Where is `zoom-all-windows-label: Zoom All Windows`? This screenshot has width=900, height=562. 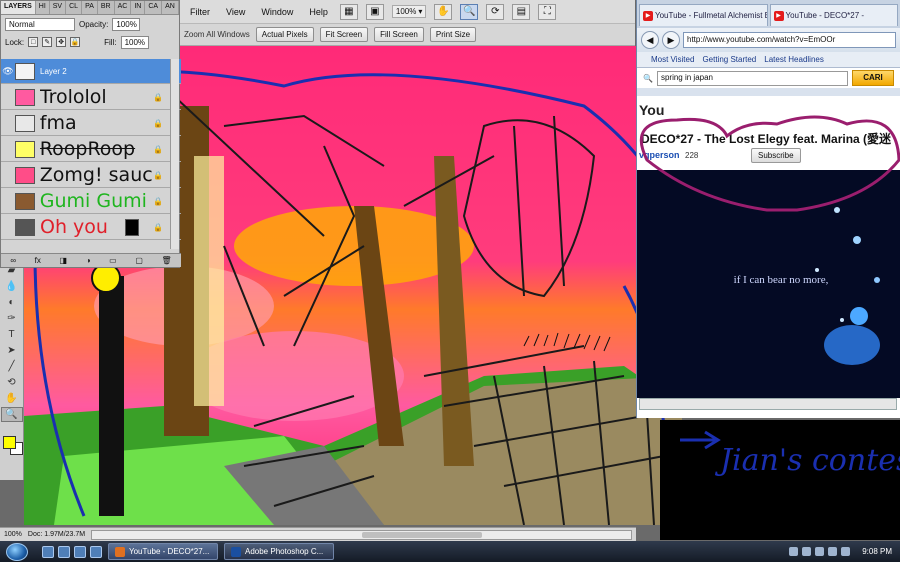
zoom-all-windows-label: Zoom All Windows is located at coordinates (217, 34).